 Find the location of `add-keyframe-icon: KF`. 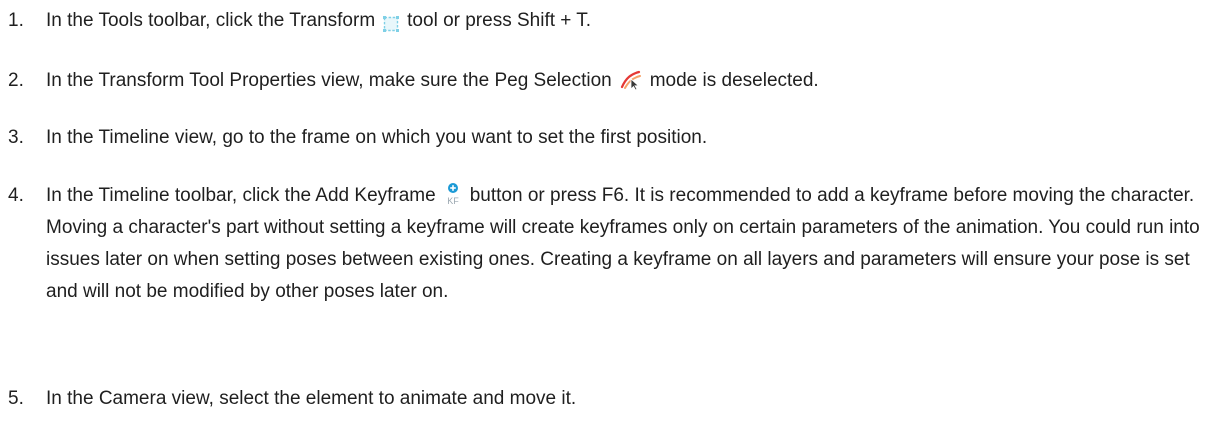

add-keyframe-icon: KF is located at coordinates (453, 194).